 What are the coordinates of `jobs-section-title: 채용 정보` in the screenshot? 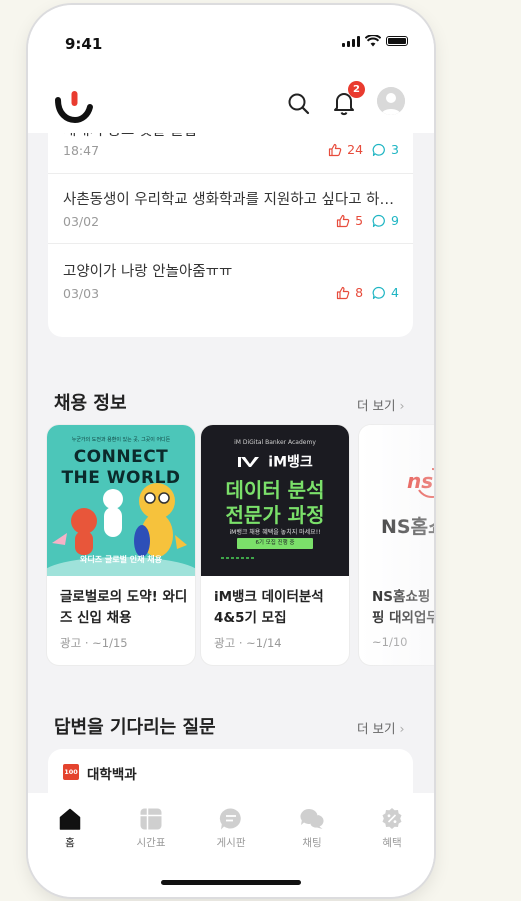 It's located at (90, 403).